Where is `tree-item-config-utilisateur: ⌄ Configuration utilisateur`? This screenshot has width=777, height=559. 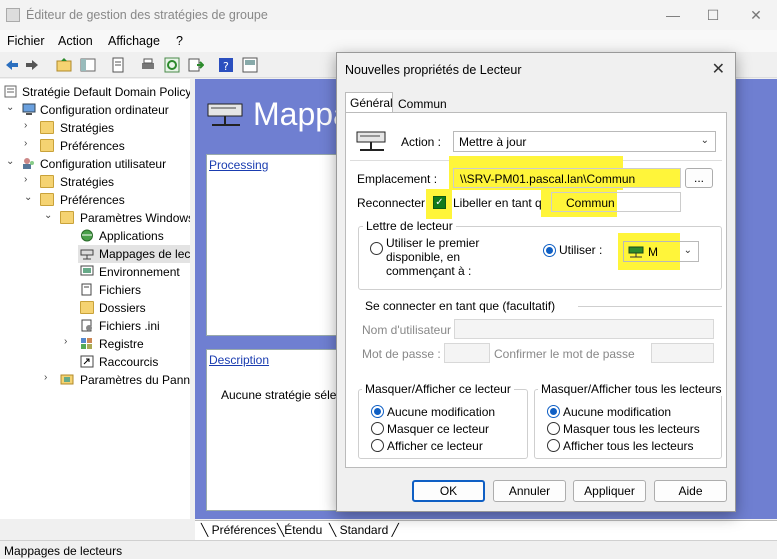
tree-item-config-utilisateur: ⌄ Configuration utilisateur is located at coordinates (95, 164).